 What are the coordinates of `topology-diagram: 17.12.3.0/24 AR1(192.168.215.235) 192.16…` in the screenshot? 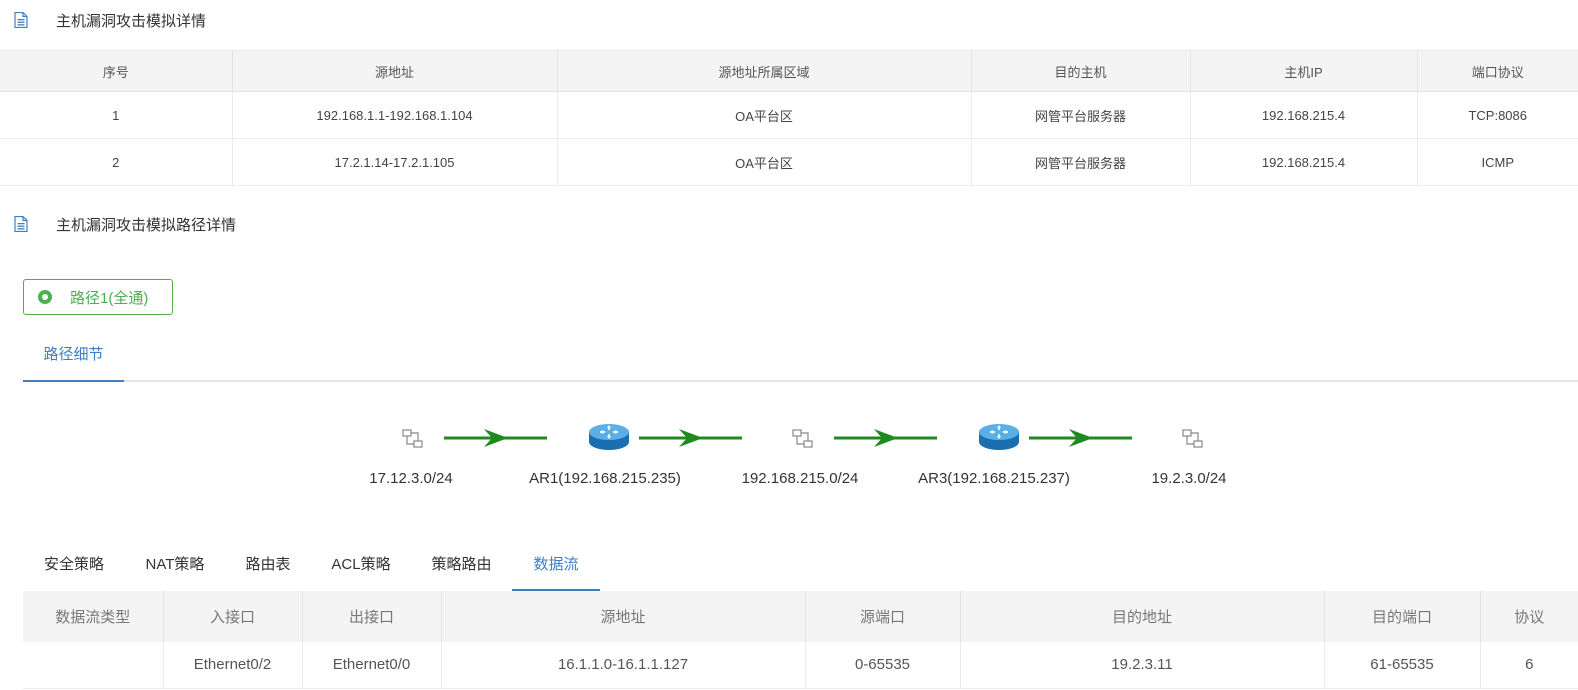 It's located at (789, 455).